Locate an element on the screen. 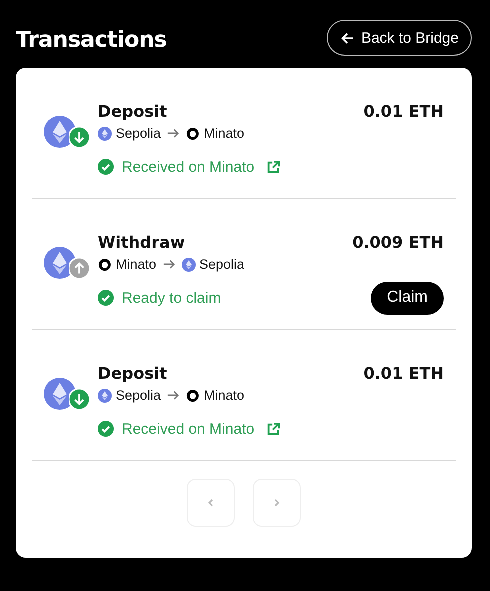 This screenshot has height=591, width=490. arrow-left-icon is located at coordinates (348, 38).